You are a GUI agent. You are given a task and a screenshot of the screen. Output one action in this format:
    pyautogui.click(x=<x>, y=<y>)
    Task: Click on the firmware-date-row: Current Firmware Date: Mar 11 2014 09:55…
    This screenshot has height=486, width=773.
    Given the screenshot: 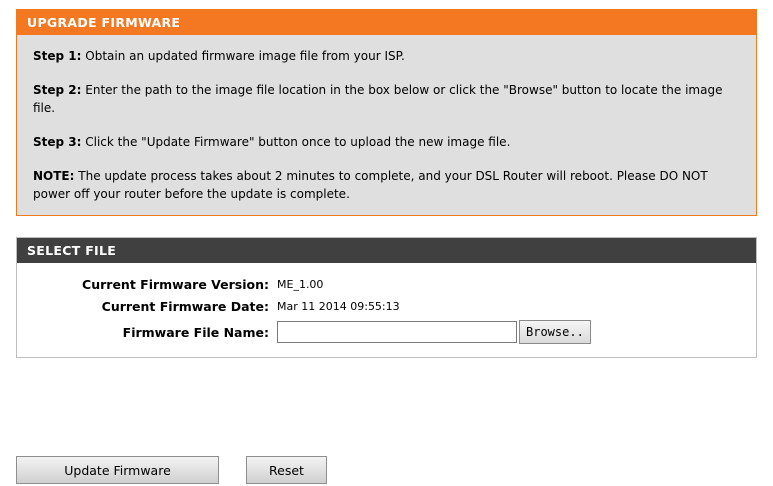 What is the action you would take?
    pyautogui.click(x=386, y=306)
    